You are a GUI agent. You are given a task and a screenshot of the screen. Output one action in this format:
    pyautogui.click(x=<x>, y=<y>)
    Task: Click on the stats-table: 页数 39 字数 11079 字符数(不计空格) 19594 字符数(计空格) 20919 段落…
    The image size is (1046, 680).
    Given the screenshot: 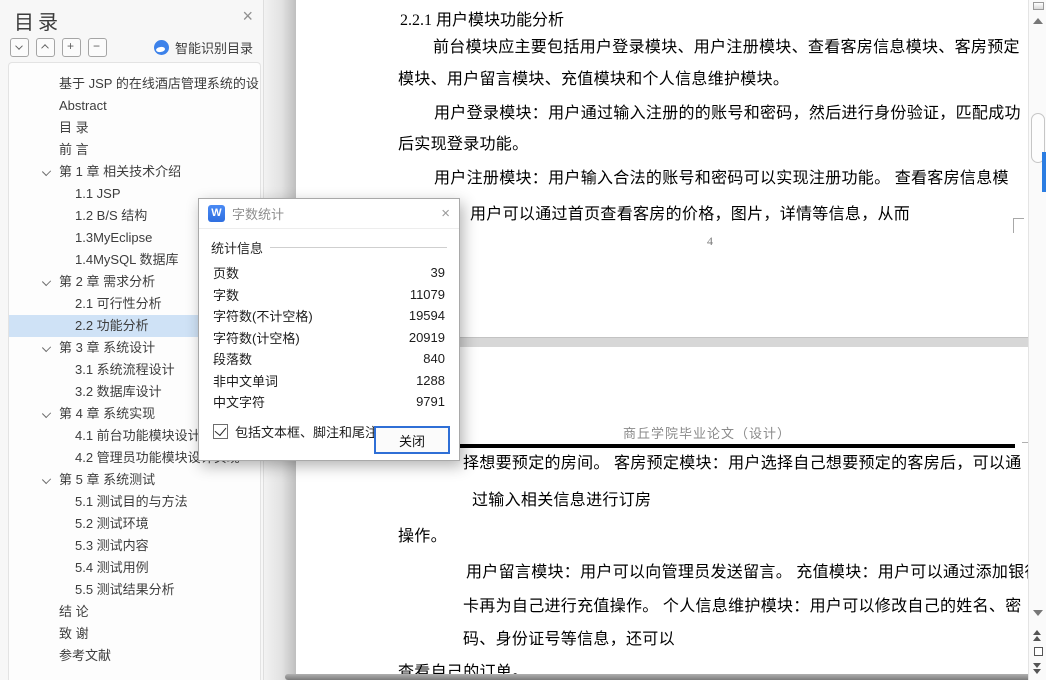 What is the action you would take?
    pyautogui.click(x=329, y=337)
    